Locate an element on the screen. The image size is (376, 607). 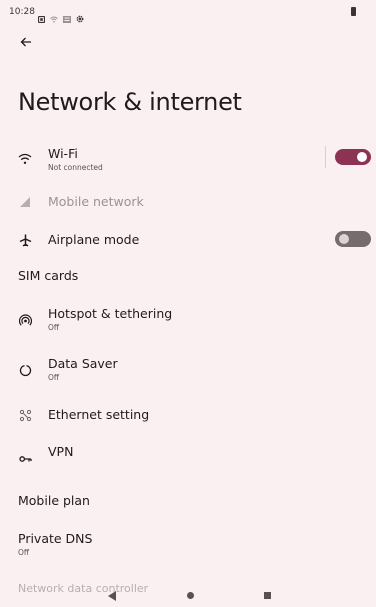
back-button is located at coordinates (26, 42).